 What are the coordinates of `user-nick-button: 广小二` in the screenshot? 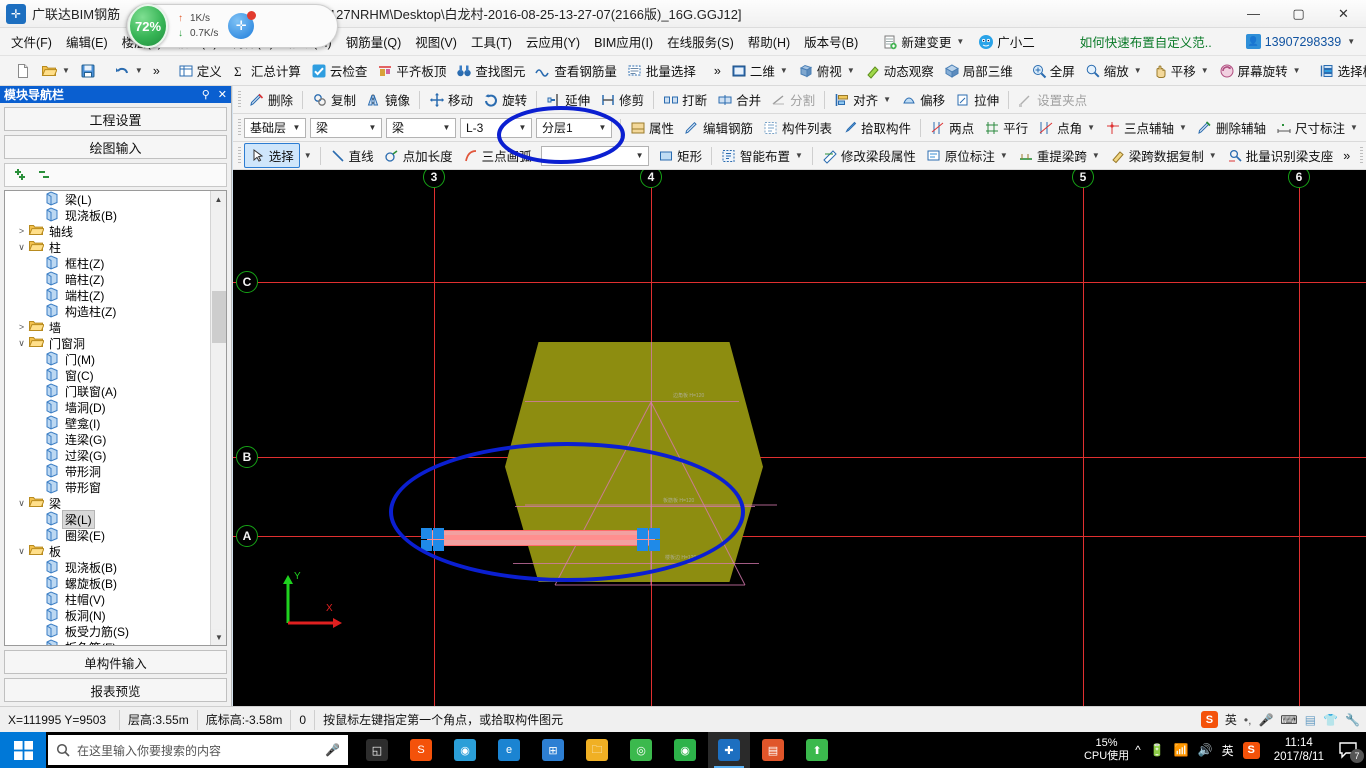 It's located at (1006, 41).